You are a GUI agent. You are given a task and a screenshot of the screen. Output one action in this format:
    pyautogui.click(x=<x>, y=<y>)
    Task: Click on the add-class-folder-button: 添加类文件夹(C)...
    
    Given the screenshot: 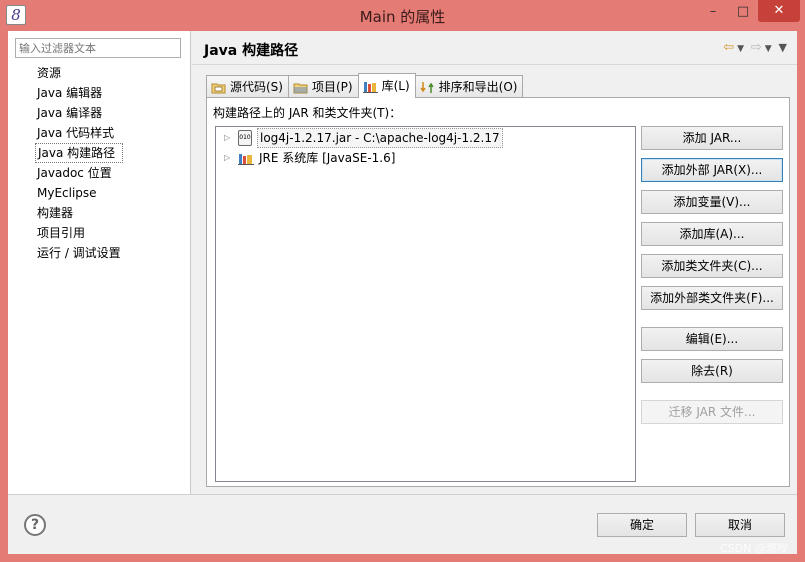 What is the action you would take?
    pyautogui.click(x=712, y=266)
    